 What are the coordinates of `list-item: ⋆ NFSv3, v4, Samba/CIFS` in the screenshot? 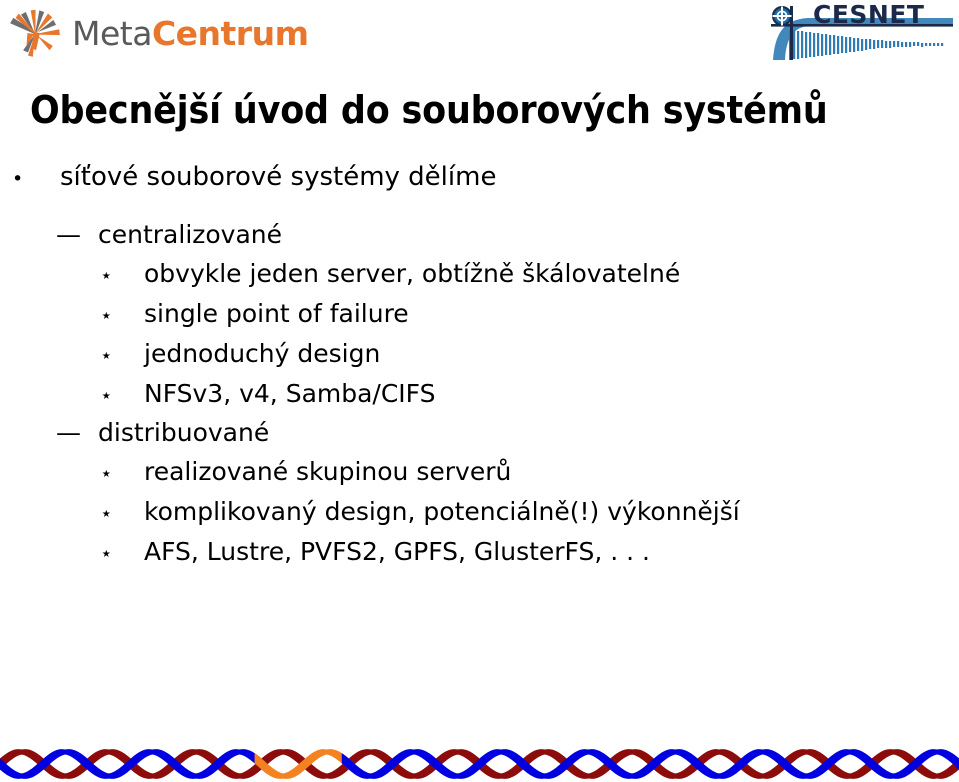 It's located at (529, 394).